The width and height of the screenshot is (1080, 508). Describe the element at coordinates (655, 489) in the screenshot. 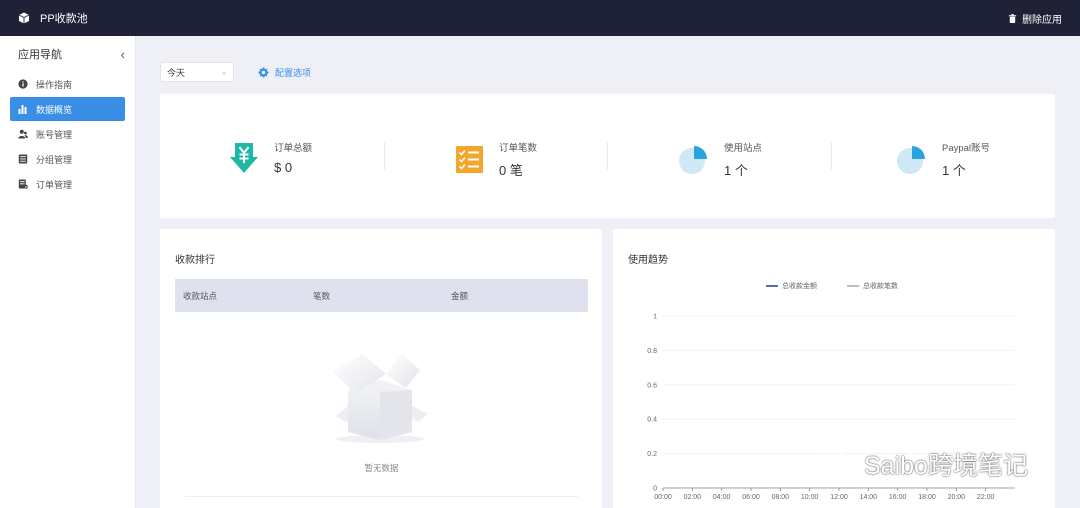

I see `y-tick-label: 0` at that location.